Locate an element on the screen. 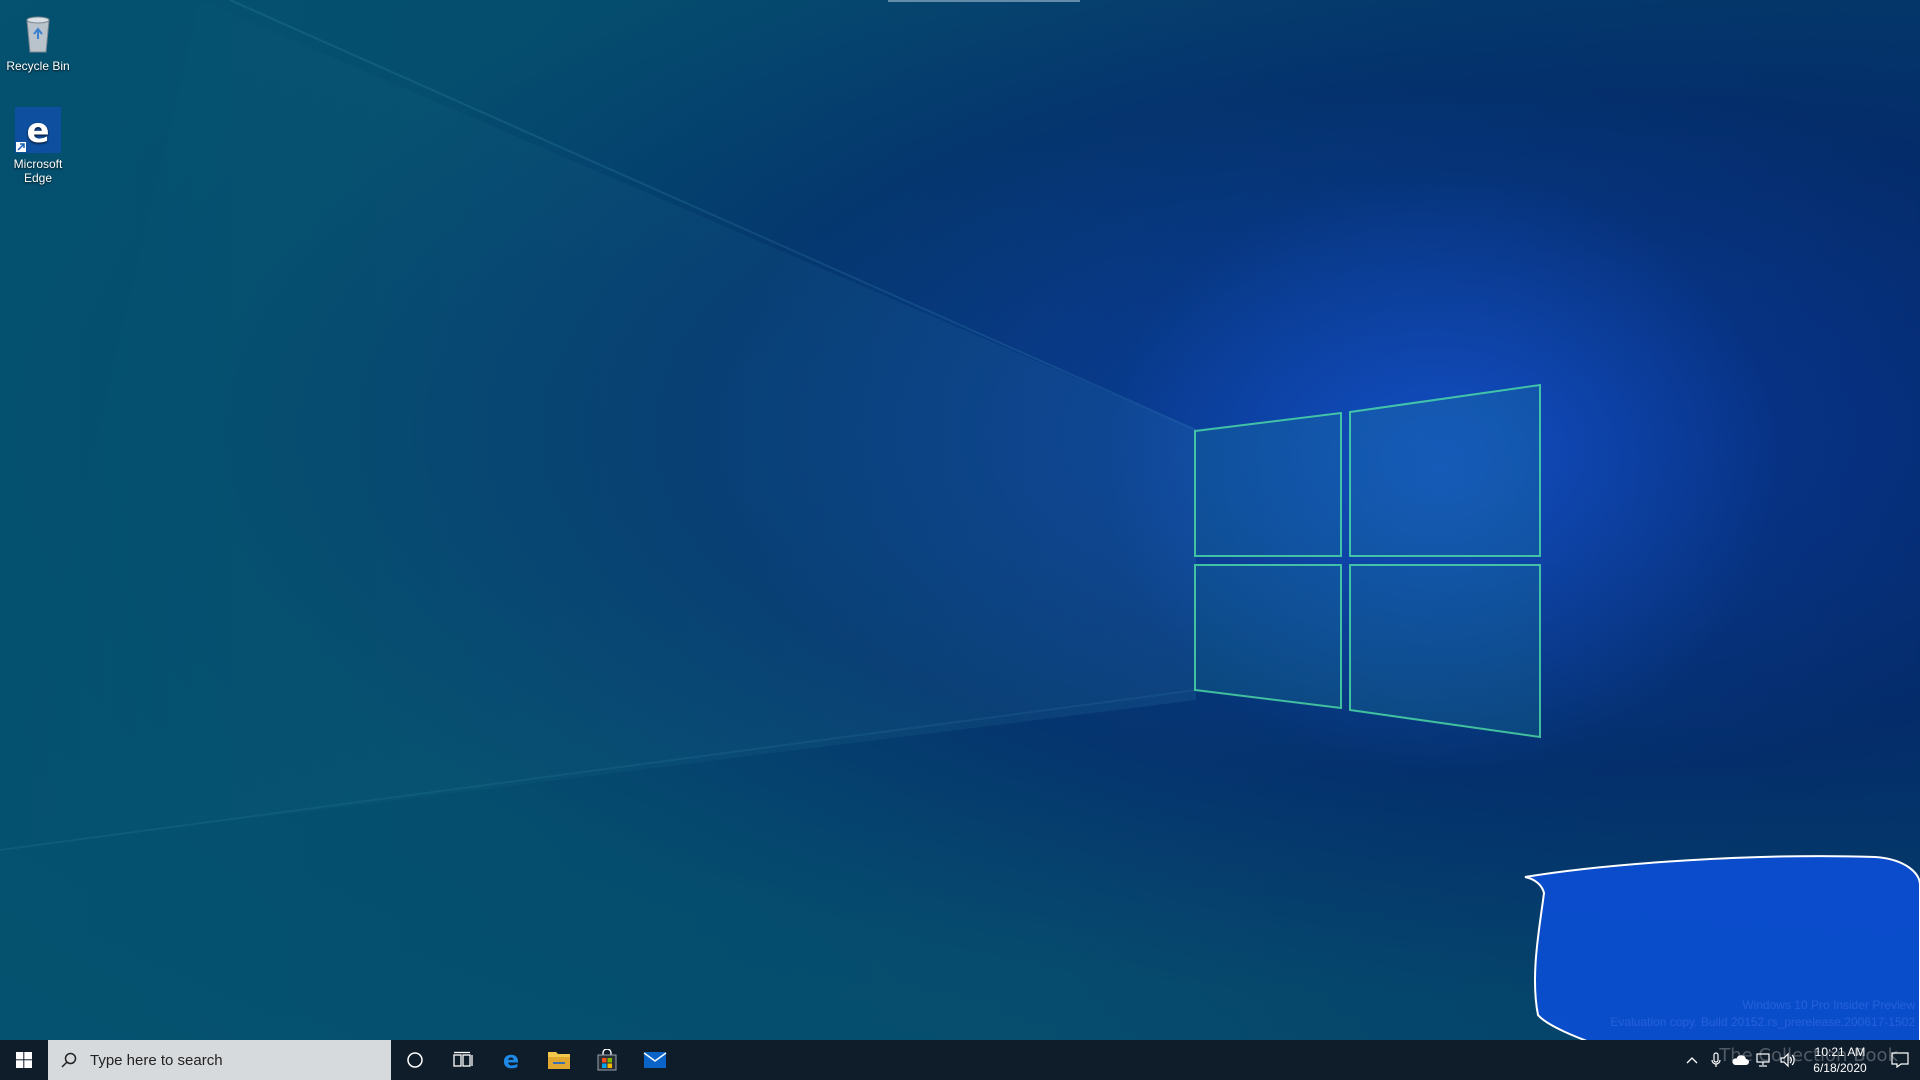 The image size is (1920, 1080). show-hidden-icons-button is located at coordinates (1692, 1060).